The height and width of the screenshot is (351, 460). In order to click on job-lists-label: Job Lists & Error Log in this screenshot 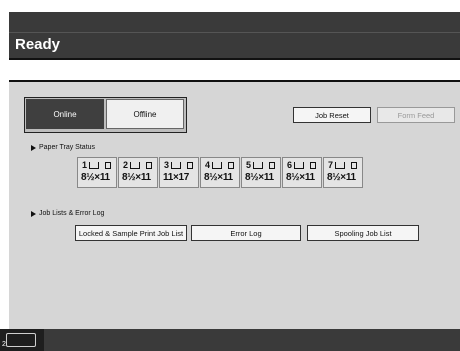, I will do `click(67, 213)`.